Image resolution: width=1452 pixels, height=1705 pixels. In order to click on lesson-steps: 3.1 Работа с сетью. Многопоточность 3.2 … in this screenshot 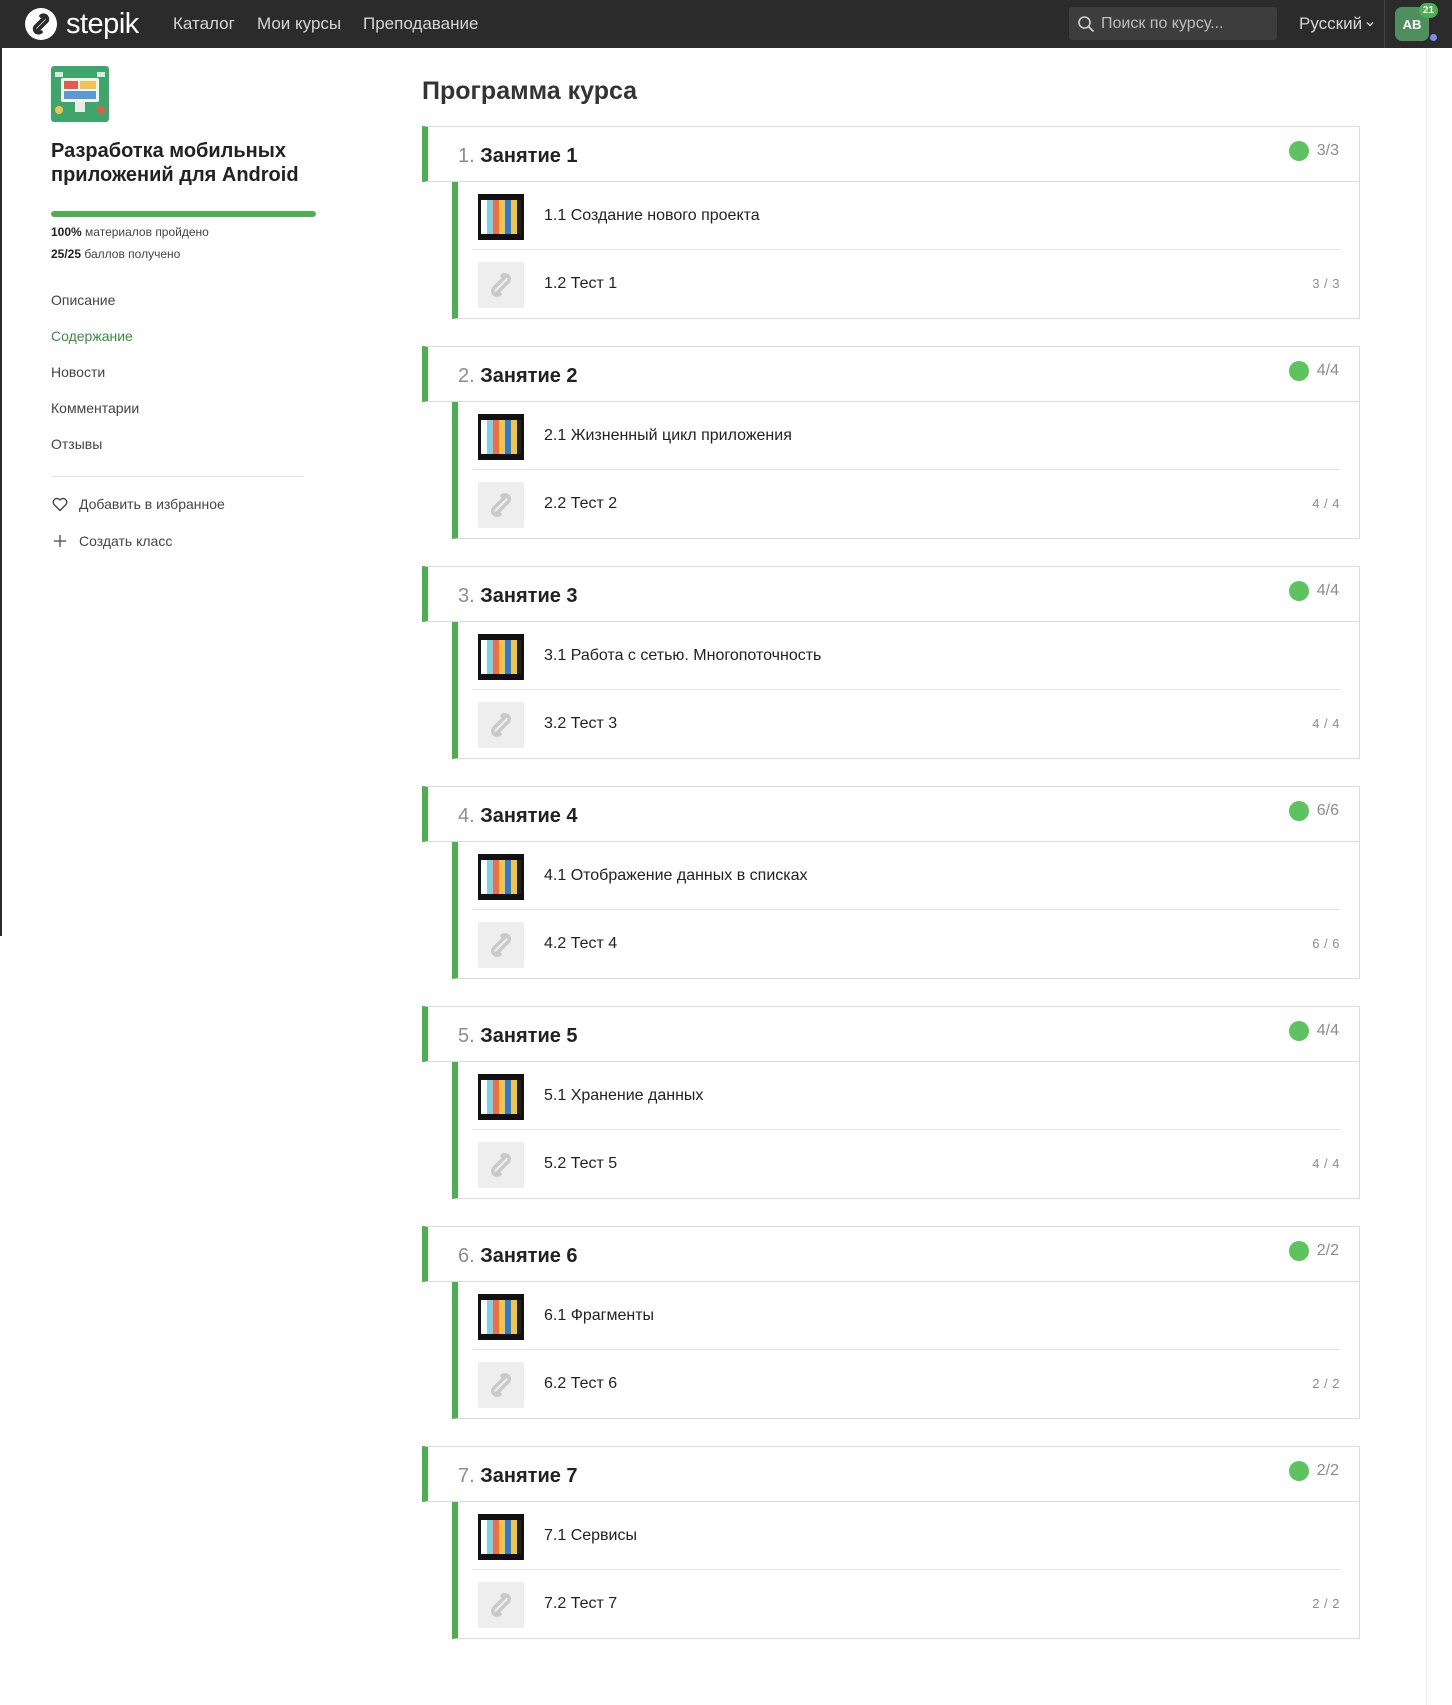, I will do `click(906, 690)`.